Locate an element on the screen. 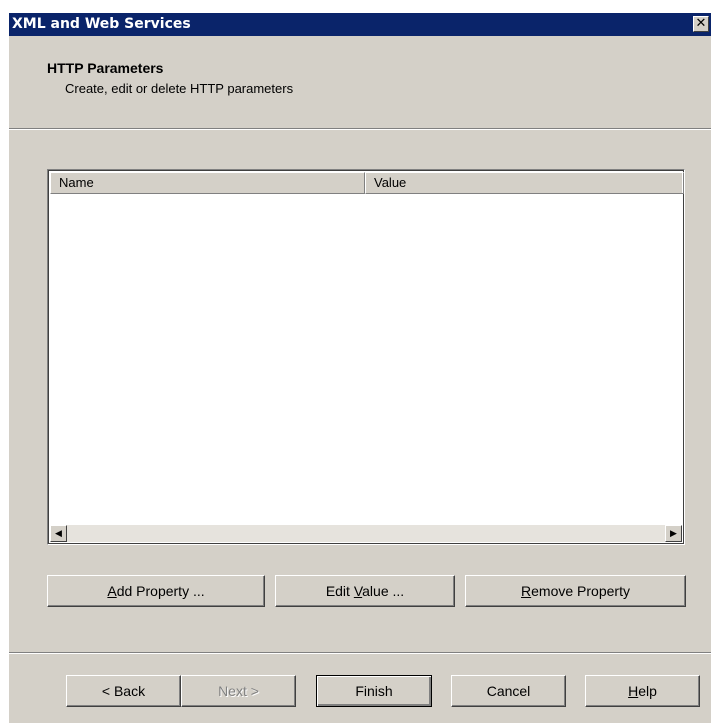 This screenshot has width=711, height=723. next-button: Next > is located at coordinates (238, 691).